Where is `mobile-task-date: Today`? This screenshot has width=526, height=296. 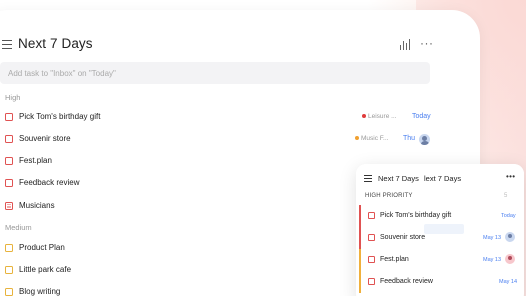 mobile-task-date: Today is located at coordinates (508, 215).